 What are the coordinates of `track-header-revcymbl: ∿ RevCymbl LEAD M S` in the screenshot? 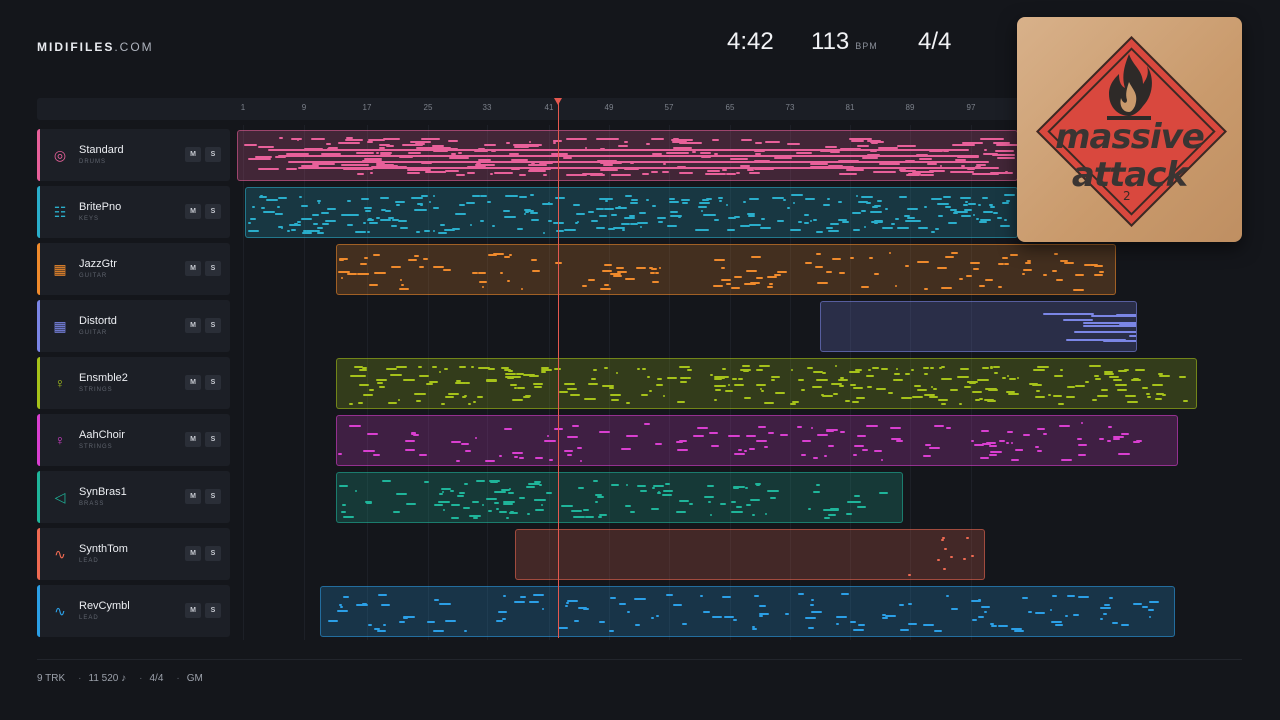 It's located at (133, 611).